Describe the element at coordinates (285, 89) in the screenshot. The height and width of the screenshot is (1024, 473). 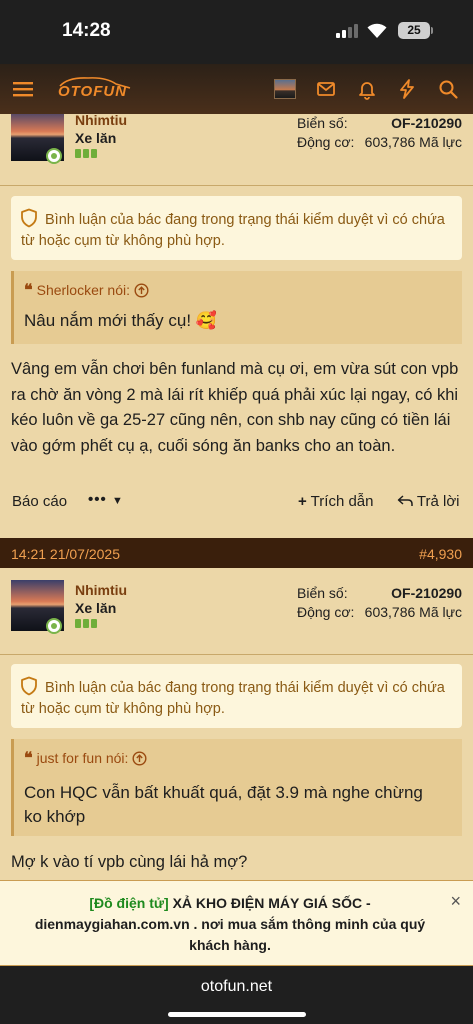
I see `user-avatar` at that location.